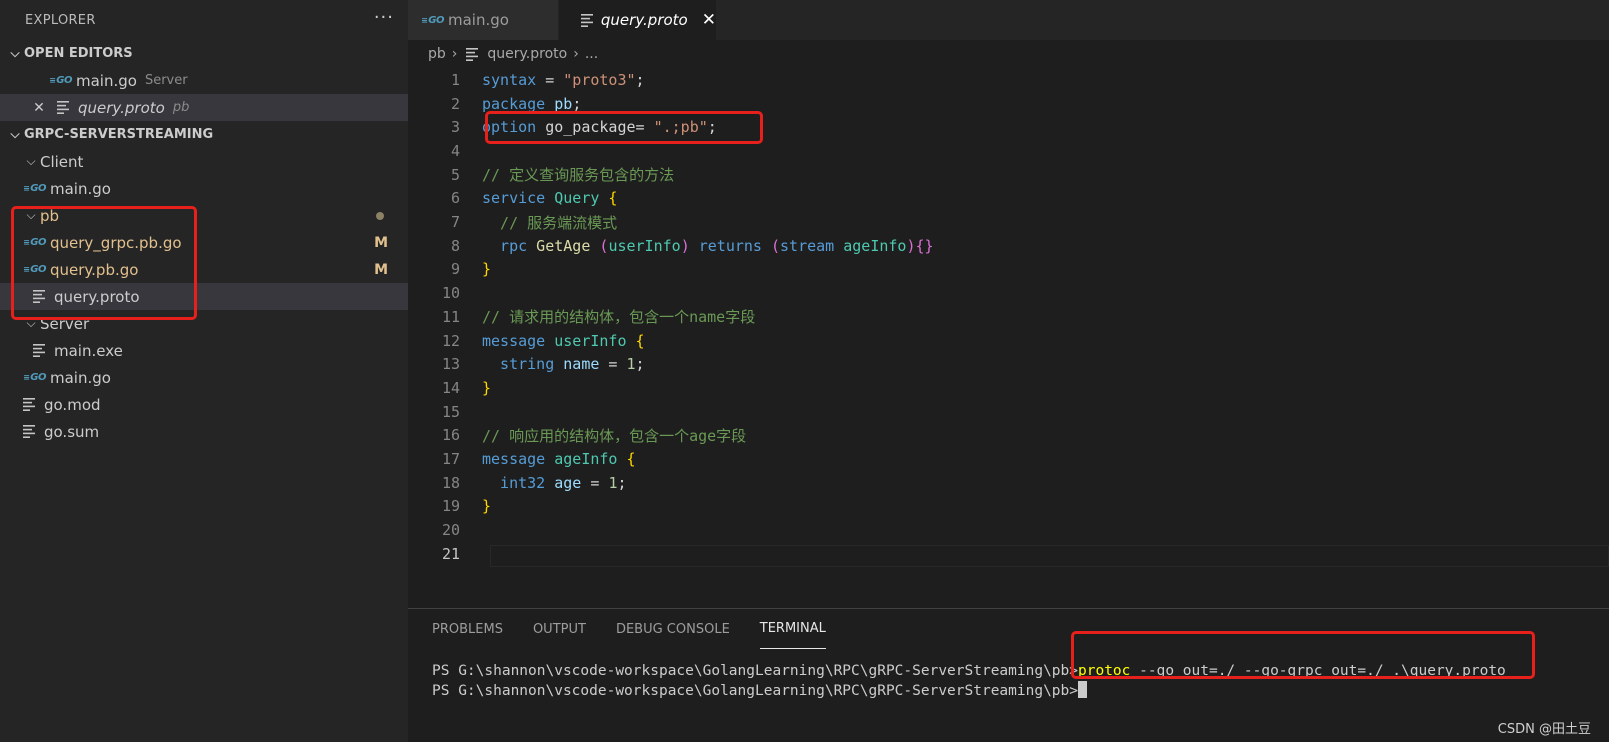 Image resolution: width=1609 pixels, height=742 pixels. Describe the element at coordinates (204, 161) in the screenshot. I see `folder-client: ⌵ Client` at that location.